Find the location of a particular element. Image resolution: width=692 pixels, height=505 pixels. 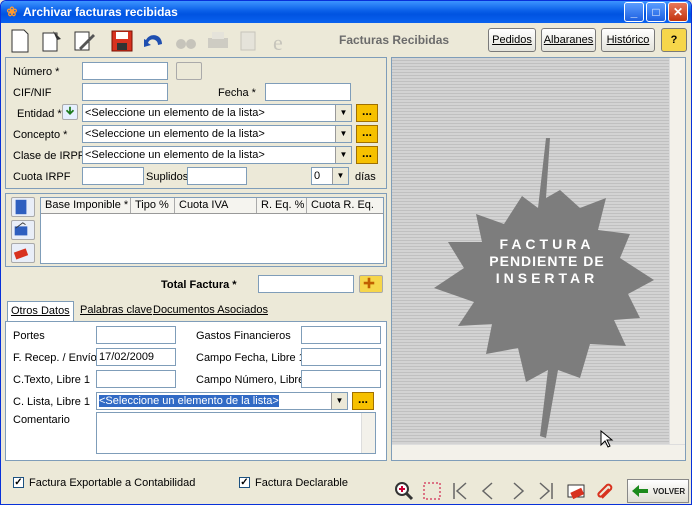

grid-edit-row-button is located at coordinates (23, 230).